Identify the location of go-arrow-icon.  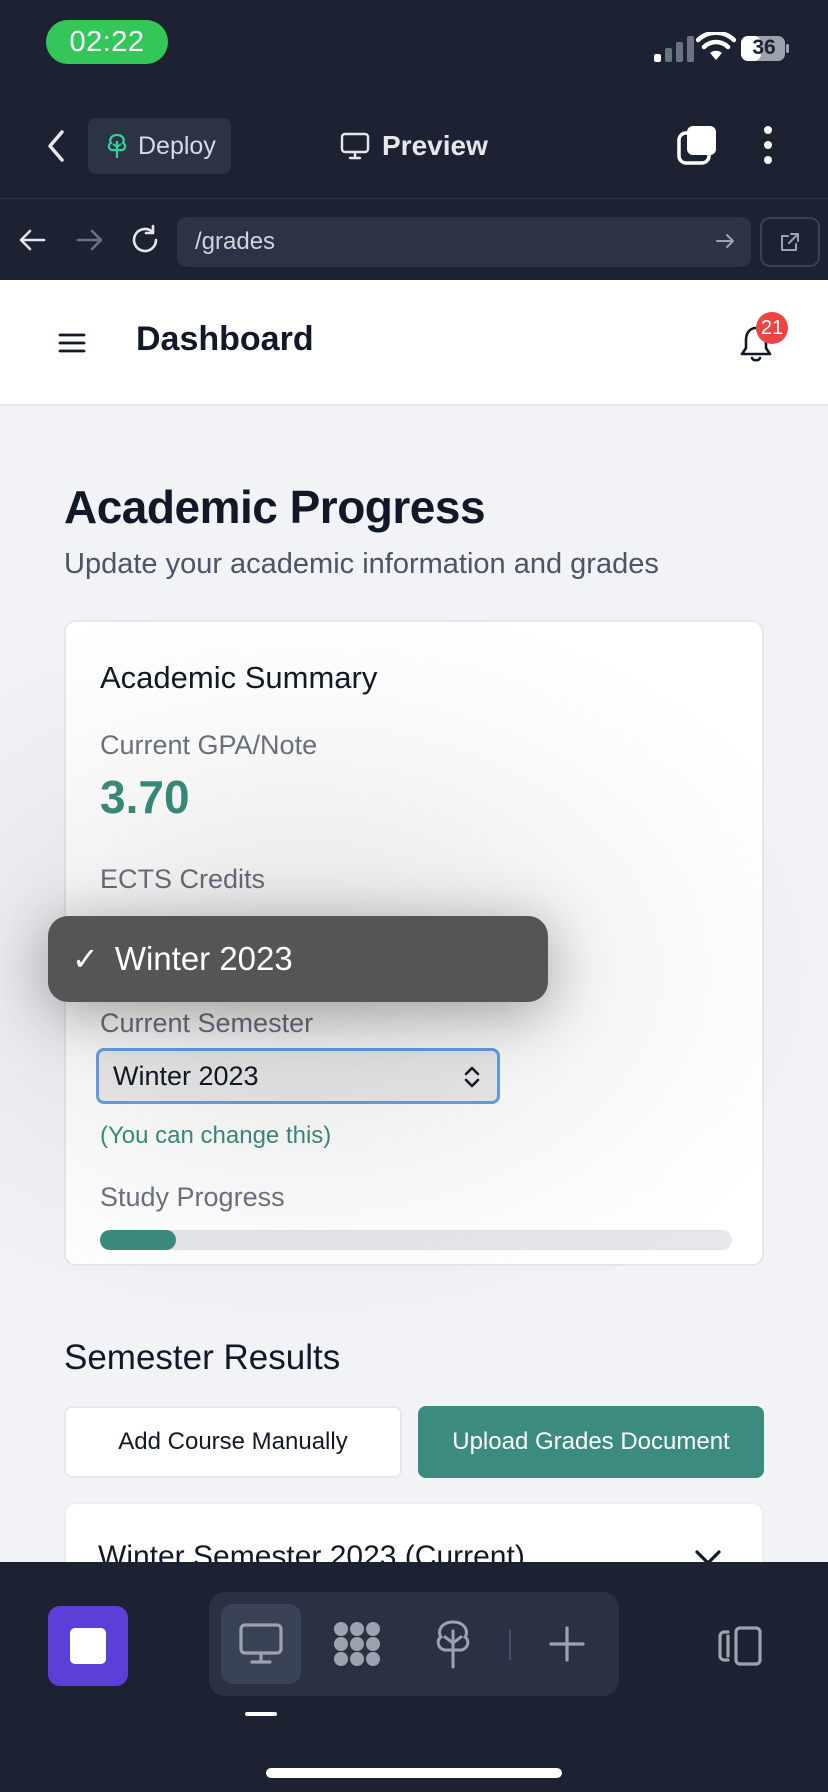
(725, 241).